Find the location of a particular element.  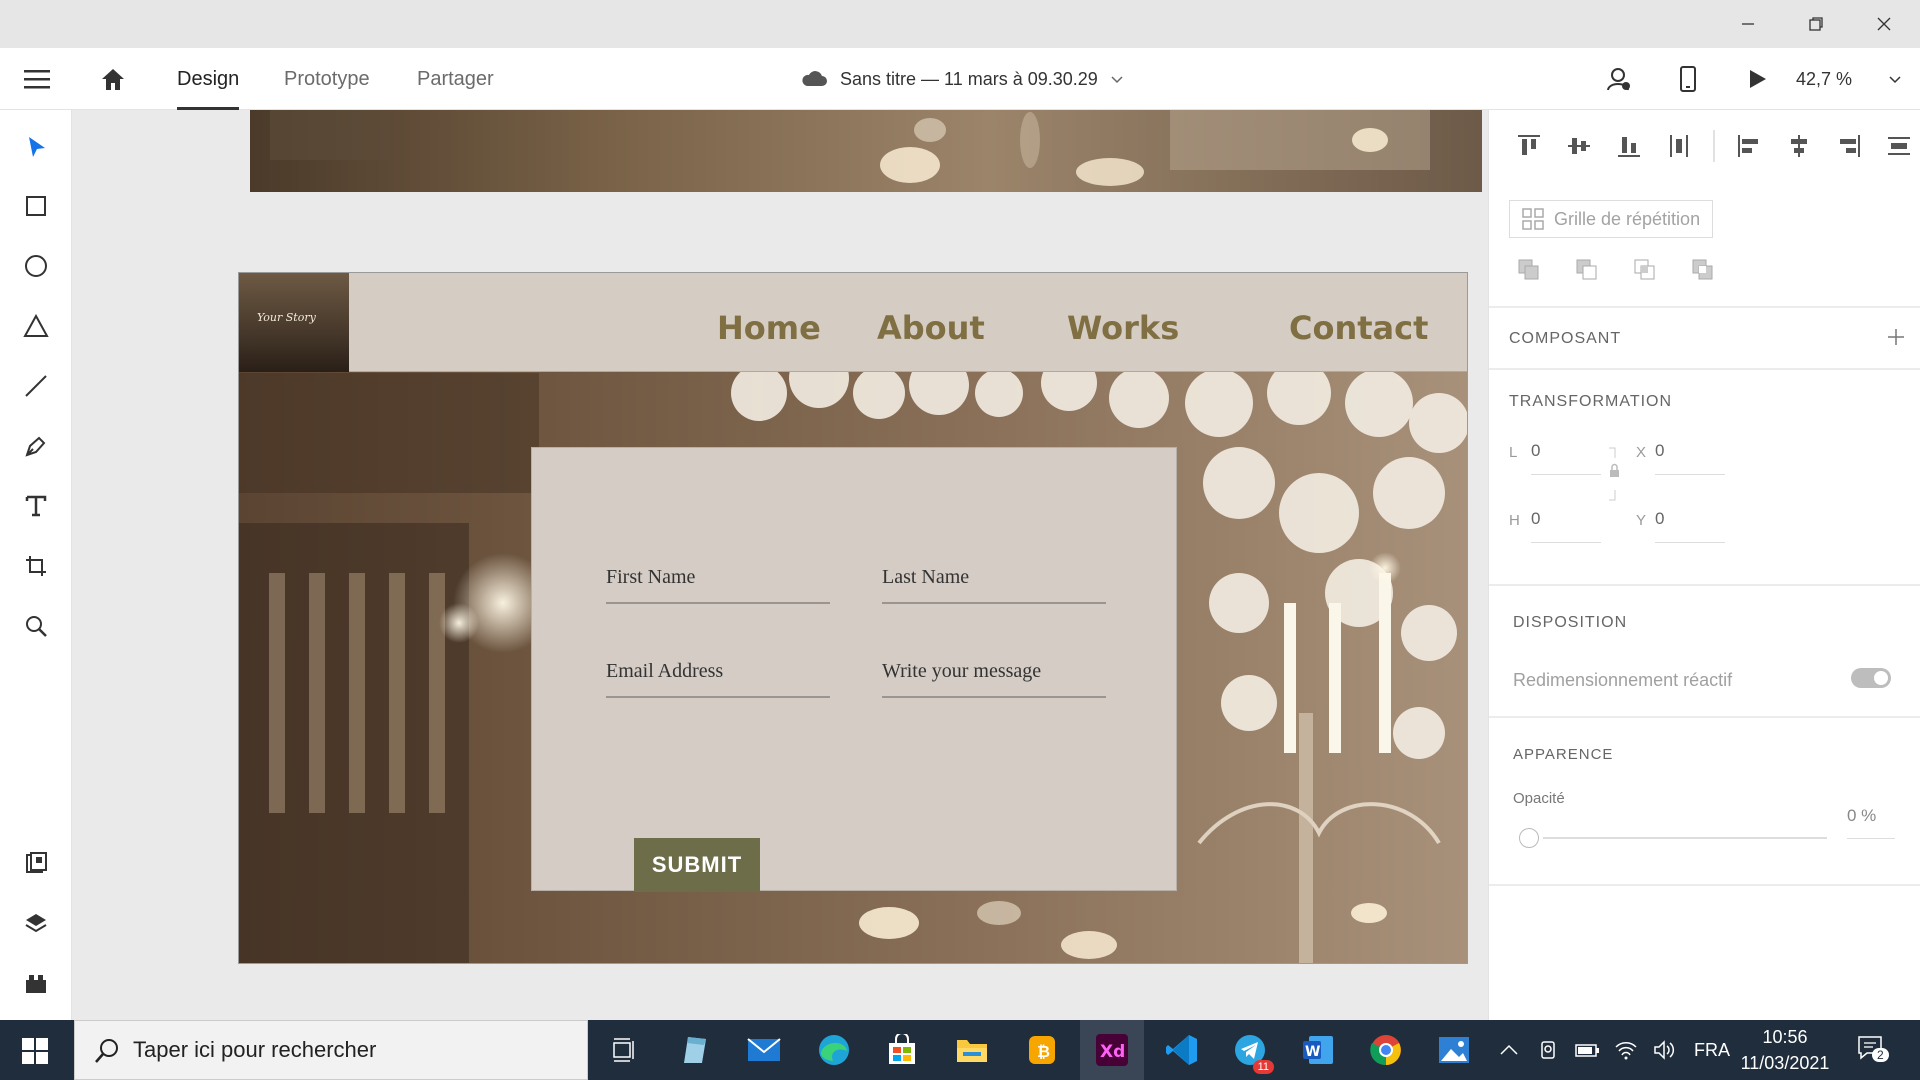

intersect-shape-button is located at coordinates (1645, 270).